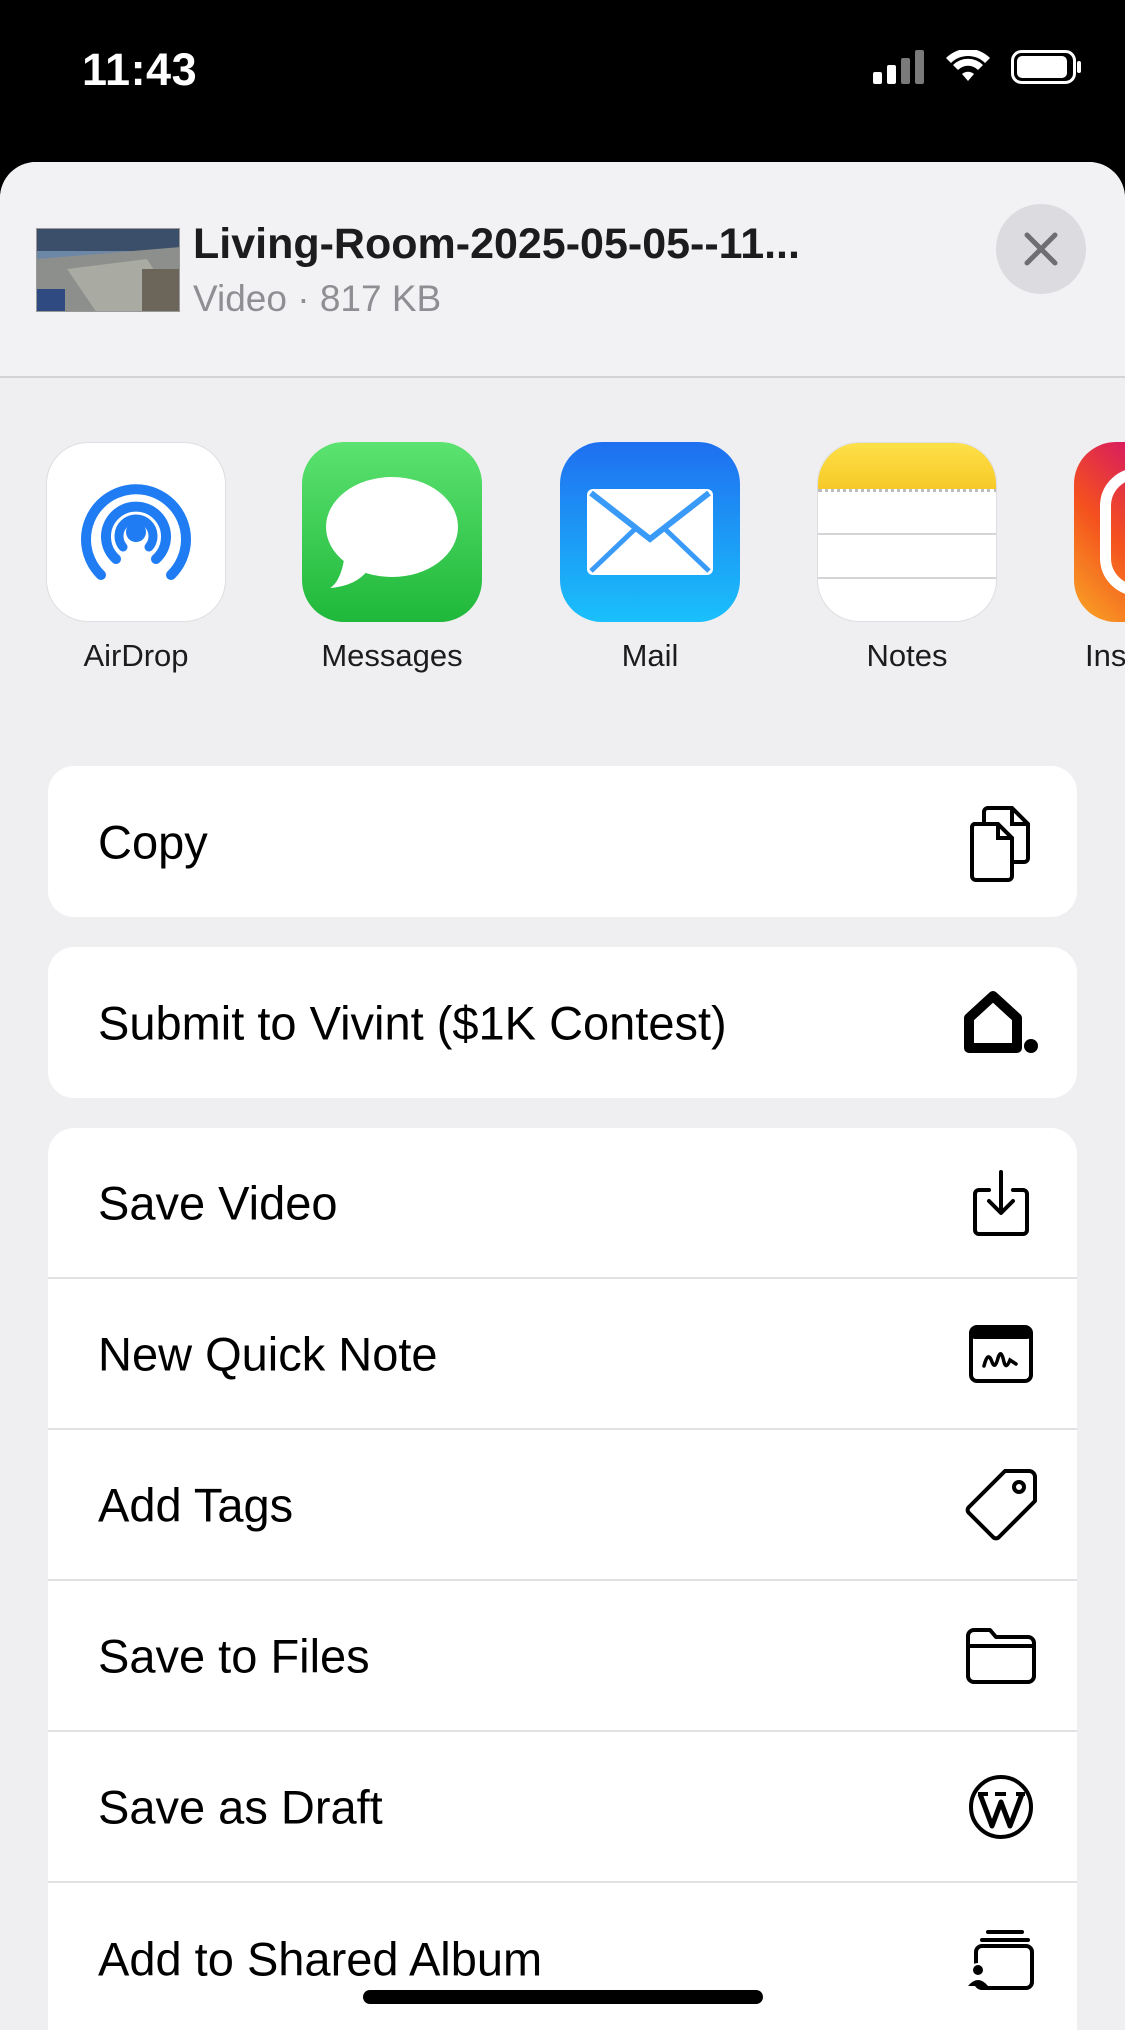 The width and height of the screenshot is (1125, 2030). I want to click on app-instagram: Ins, so click(1099, 557).